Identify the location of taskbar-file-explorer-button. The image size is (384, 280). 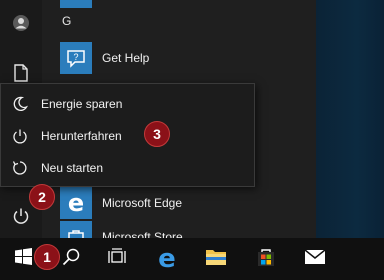
(216, 259).